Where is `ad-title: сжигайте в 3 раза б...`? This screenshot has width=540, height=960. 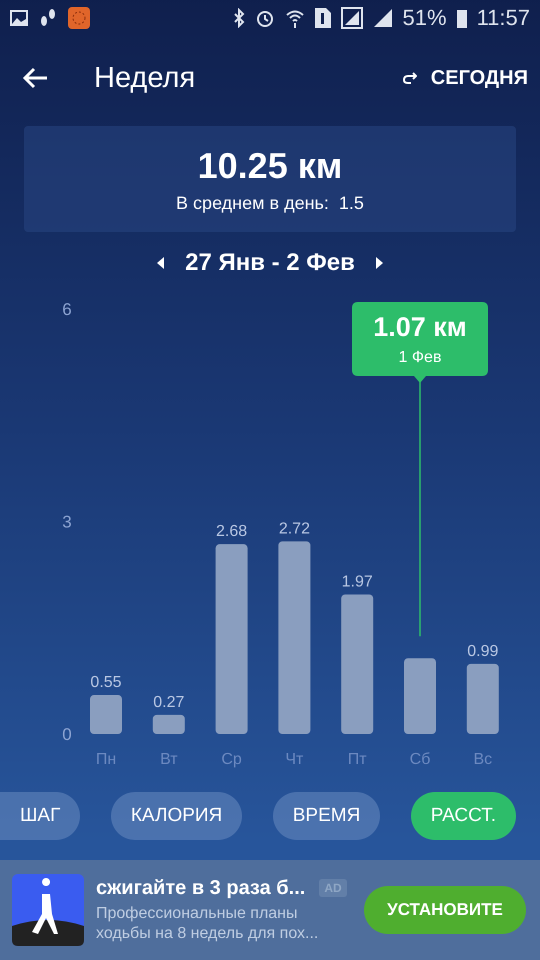
ad-title: сжигайте в 3 раза б... is located at coordinates (201, 888).